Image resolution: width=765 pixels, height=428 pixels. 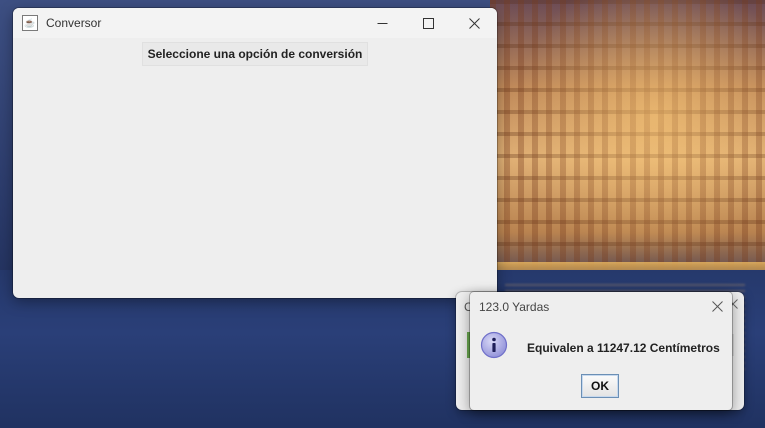 I want to click on information-icon, so click(x=494, y=345).